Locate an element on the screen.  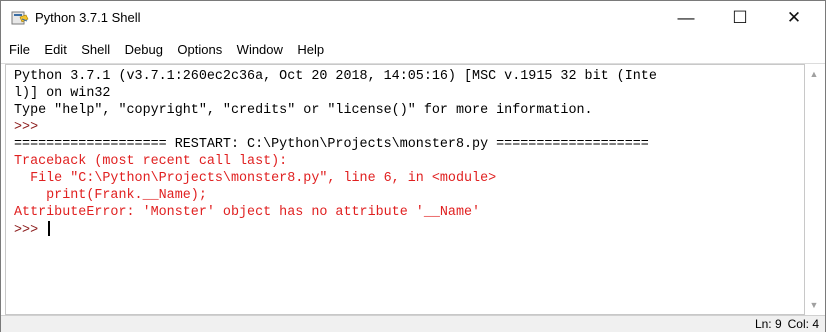
minimize-button: — is located at coordinates (686, 18).